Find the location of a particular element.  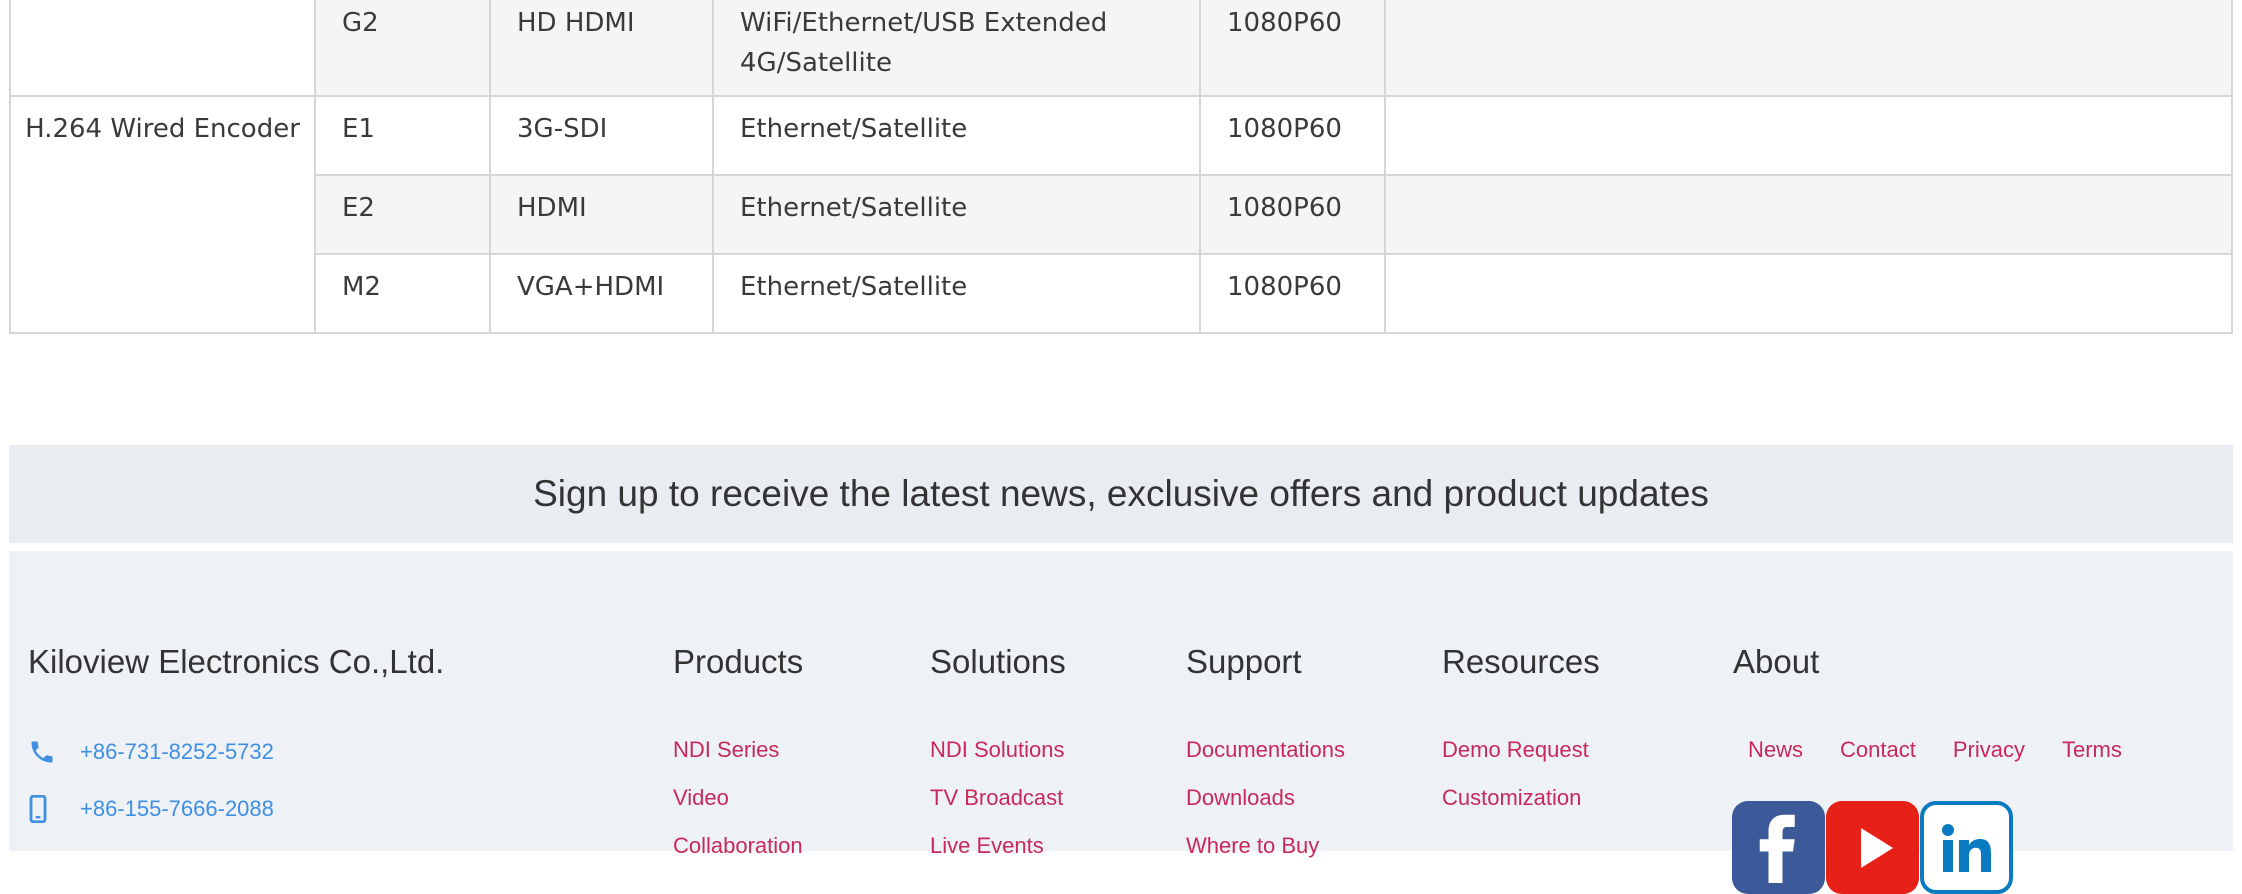

company-name: Kiloview Electronics Co.,Ltd. is located at coordinates (236, 661).